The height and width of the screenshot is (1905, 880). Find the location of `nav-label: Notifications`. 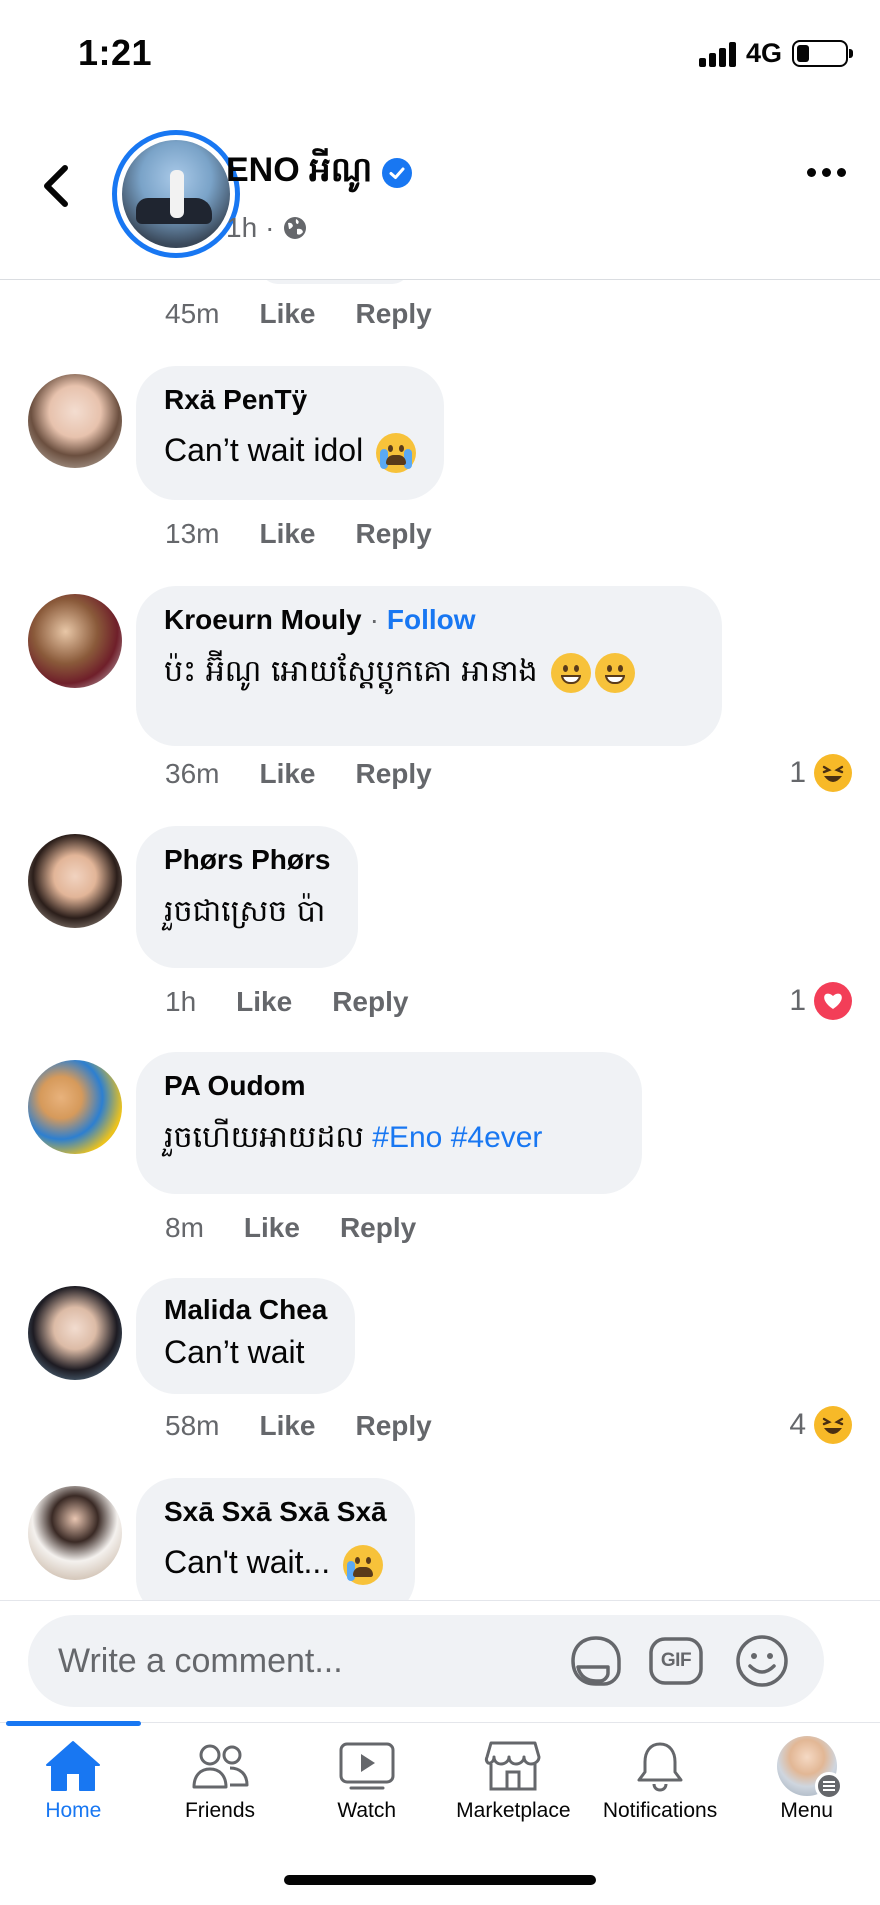

nav-label: Notifications is located at coordinates (660, 1810).